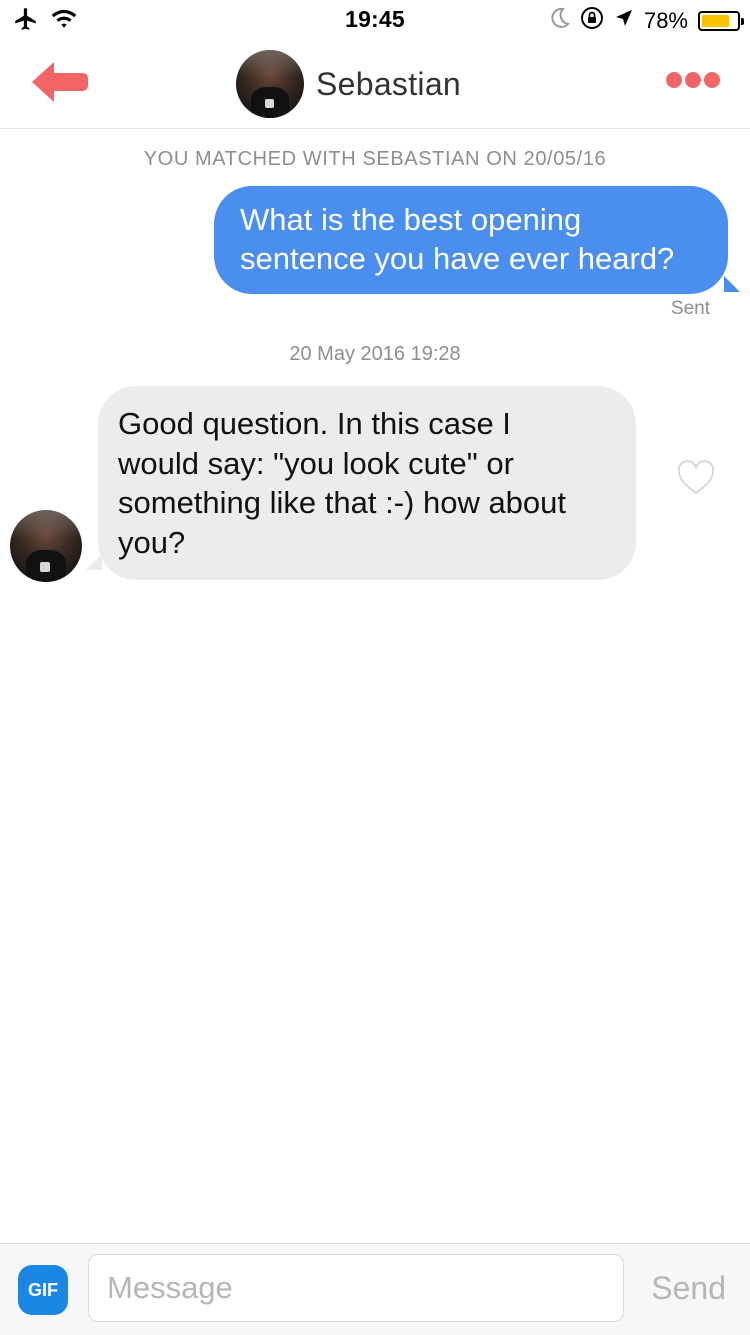  Describe the element at coordinates (152, 542) in the screenshot. I see `message-line: you?` at that location.